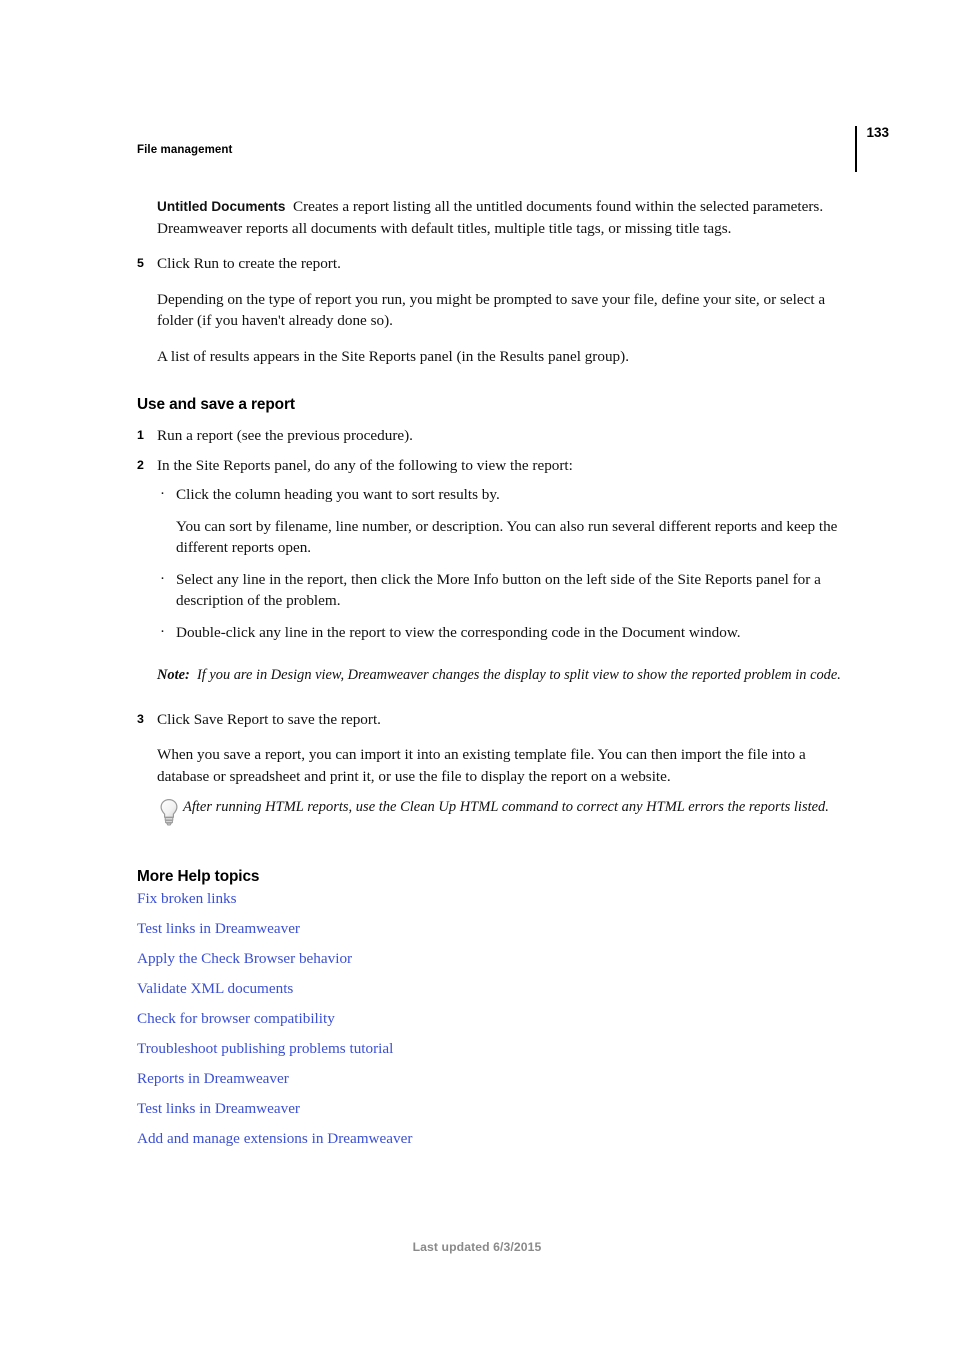 This screenshot has width=954, height=1350. Describe the element at coordinates (494, 959) in the screenshot. I see `help-link: Apply the Check Browser behavior` at that location.